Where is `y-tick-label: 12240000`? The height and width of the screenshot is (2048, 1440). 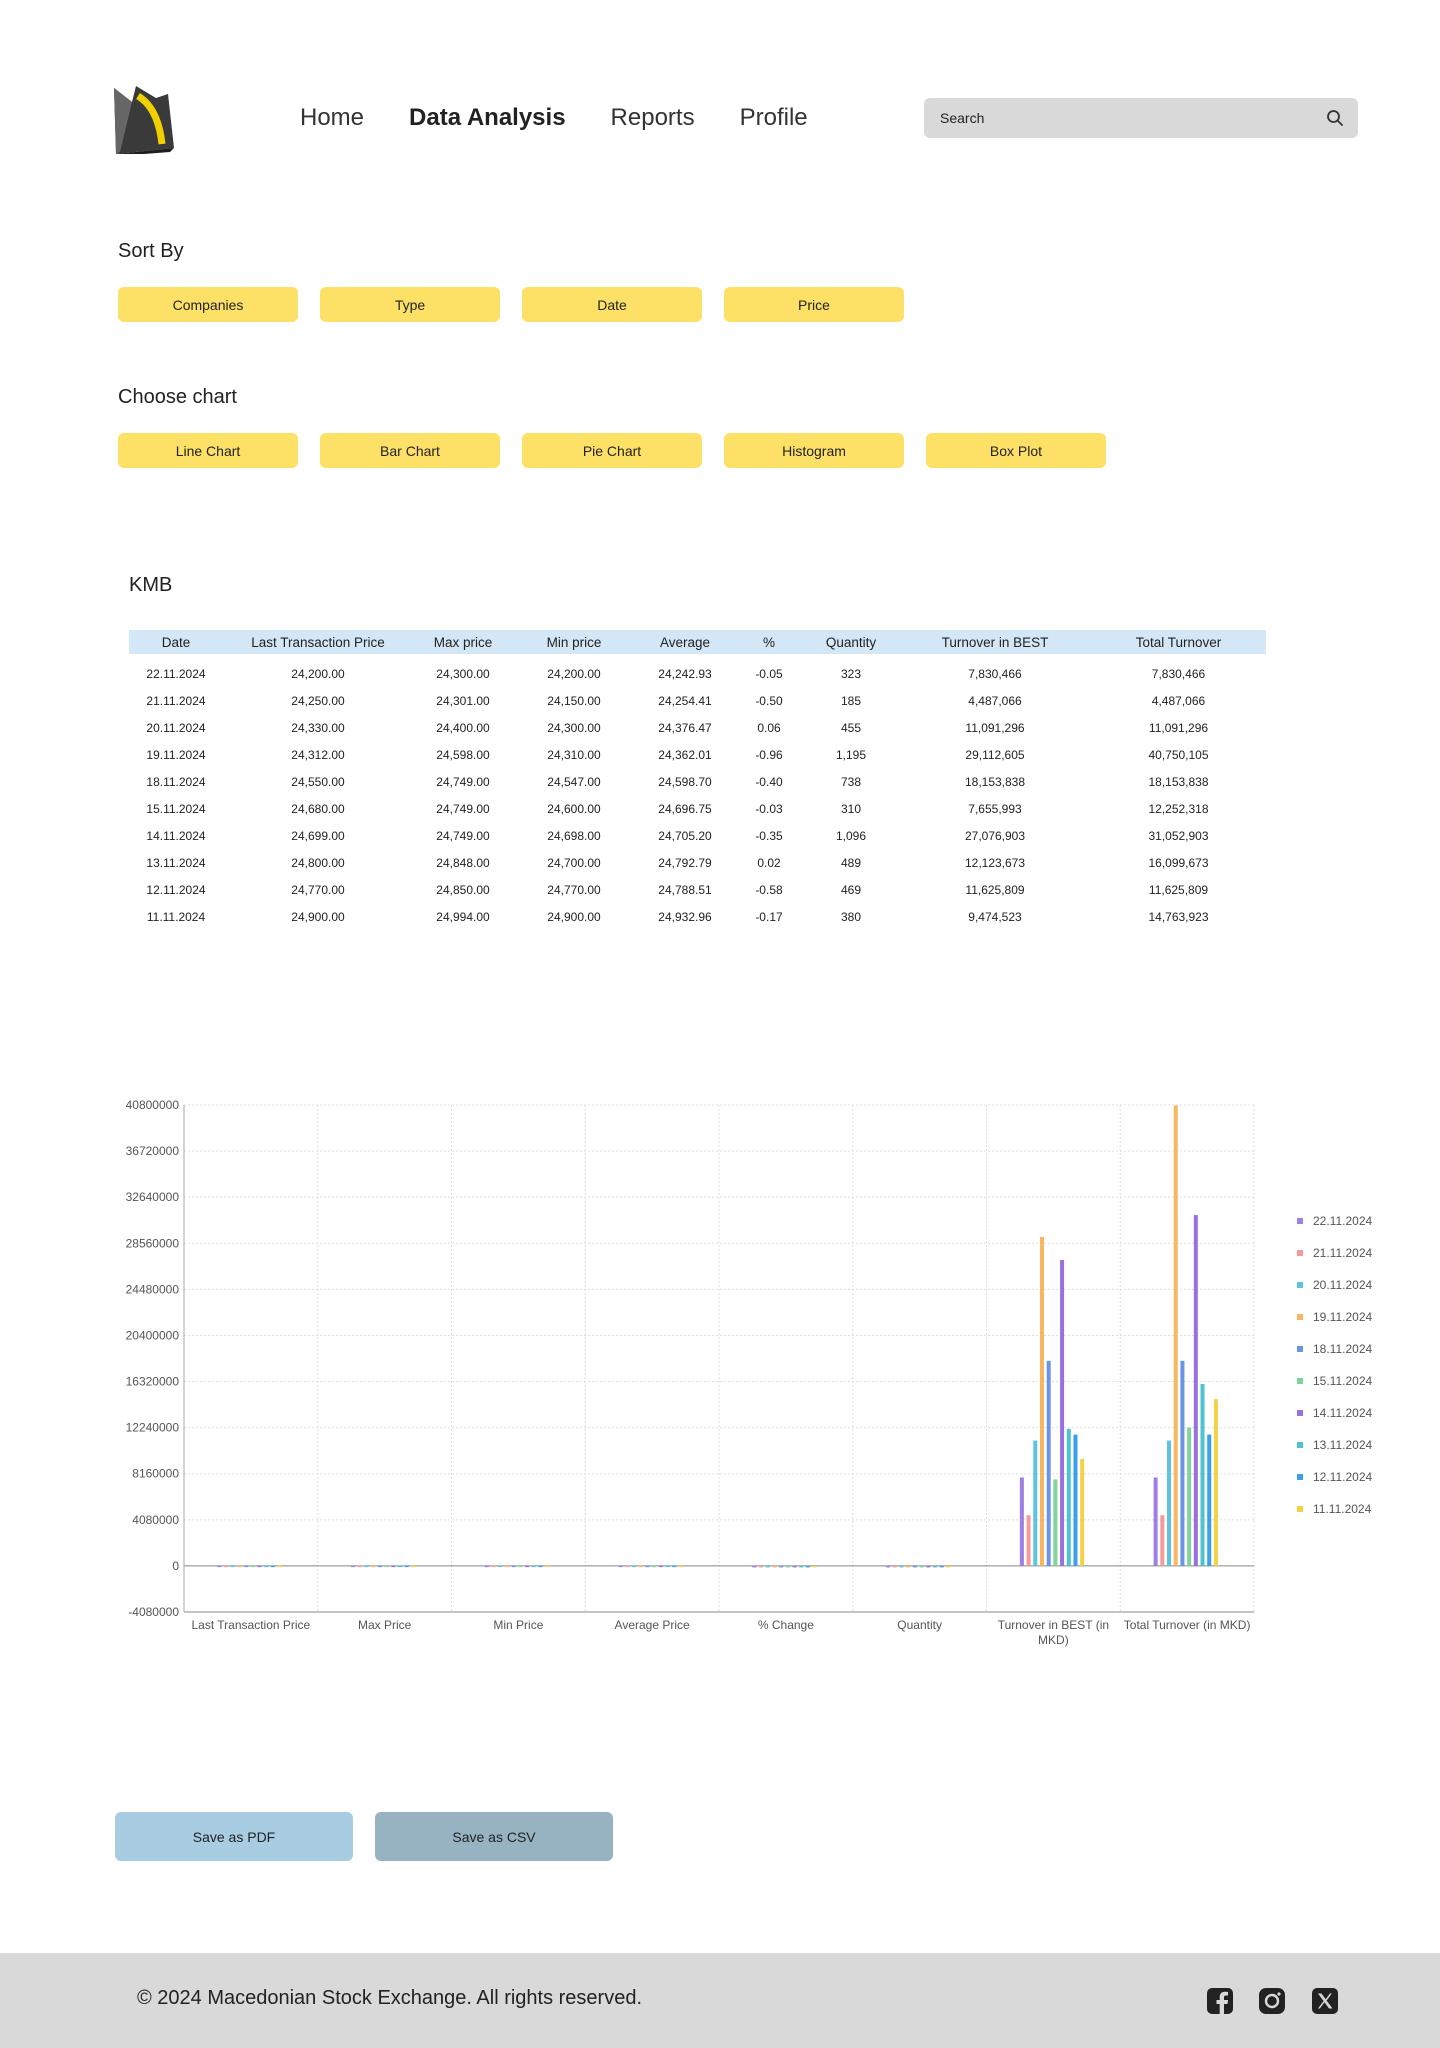
y-tick-label: 12240000 is located at coordinates (153, 1428).